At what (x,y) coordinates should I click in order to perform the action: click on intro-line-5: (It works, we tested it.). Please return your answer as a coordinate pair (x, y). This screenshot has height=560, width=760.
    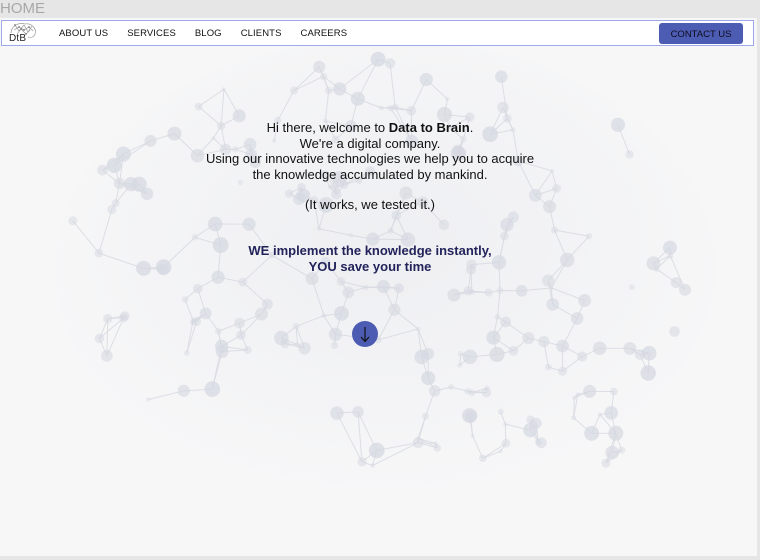
    Looking at the image, I should click on (370, 204).